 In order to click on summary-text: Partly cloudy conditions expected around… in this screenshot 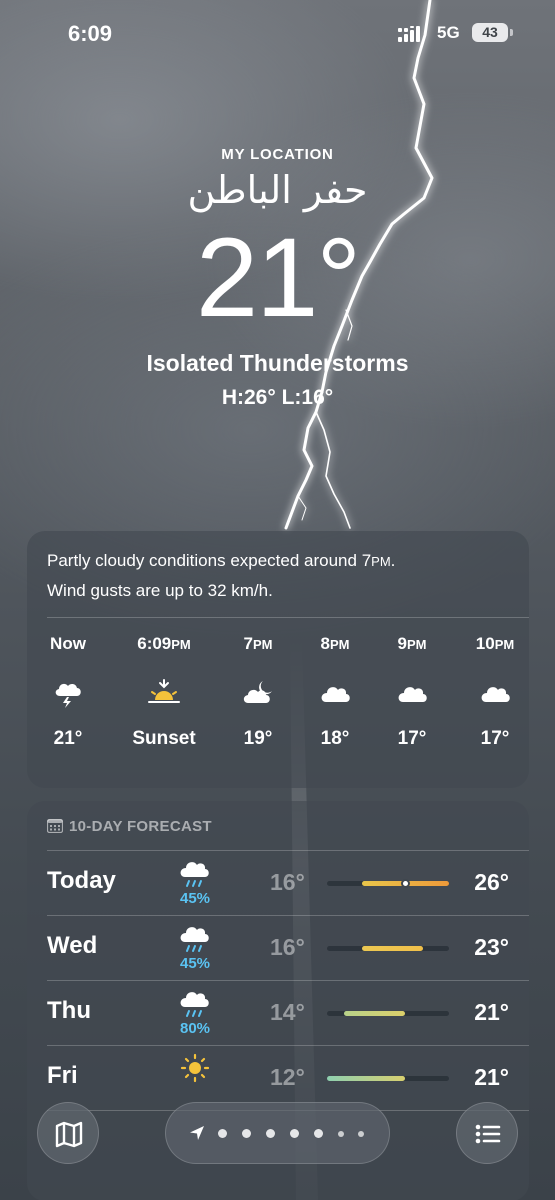, I will do `click(209, 560)`.